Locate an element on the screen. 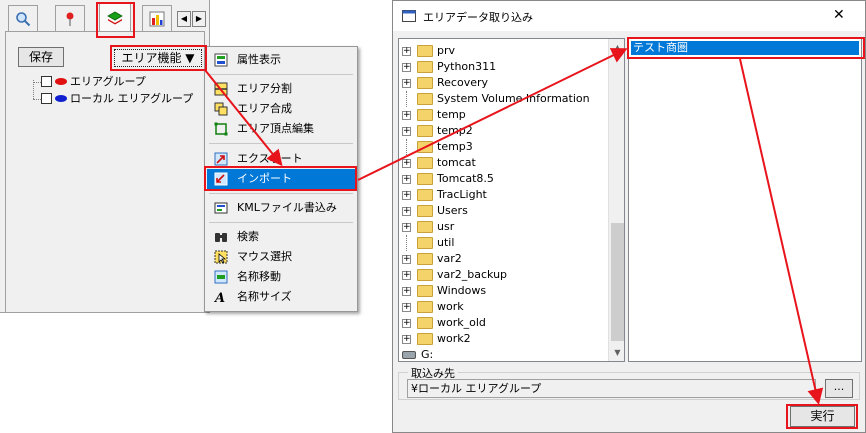 This screenshot has height=433, width=866. annotation-box-layers-tab is located at coordinates (115, 20).